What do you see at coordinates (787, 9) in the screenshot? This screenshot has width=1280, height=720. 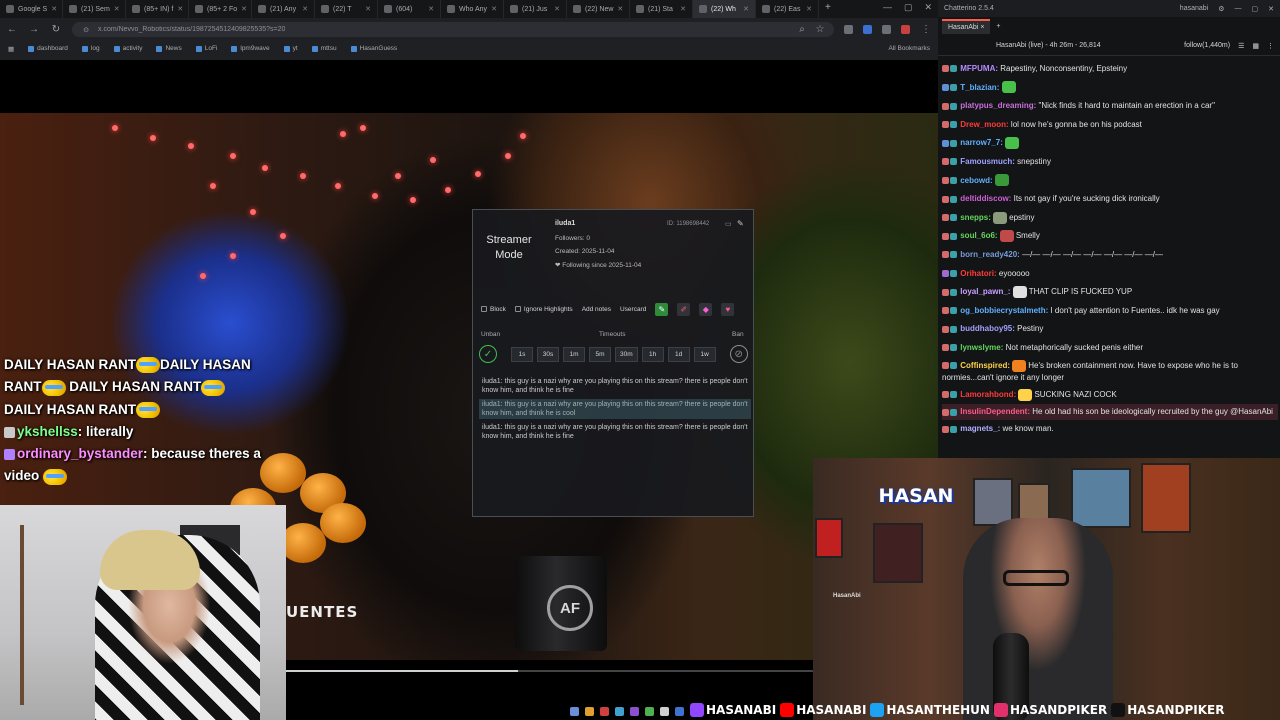 I see `browser-tab: (22) Eas ✕` at bounding box center [787, 9].